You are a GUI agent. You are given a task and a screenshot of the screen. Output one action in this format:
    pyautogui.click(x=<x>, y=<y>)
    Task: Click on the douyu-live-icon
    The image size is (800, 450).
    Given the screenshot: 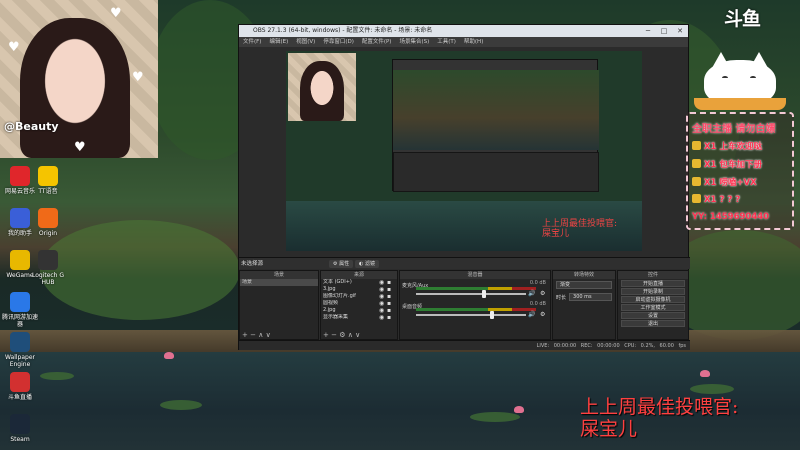 What is the action you would take?
    pyautogui.click(x=20, y=382)
    